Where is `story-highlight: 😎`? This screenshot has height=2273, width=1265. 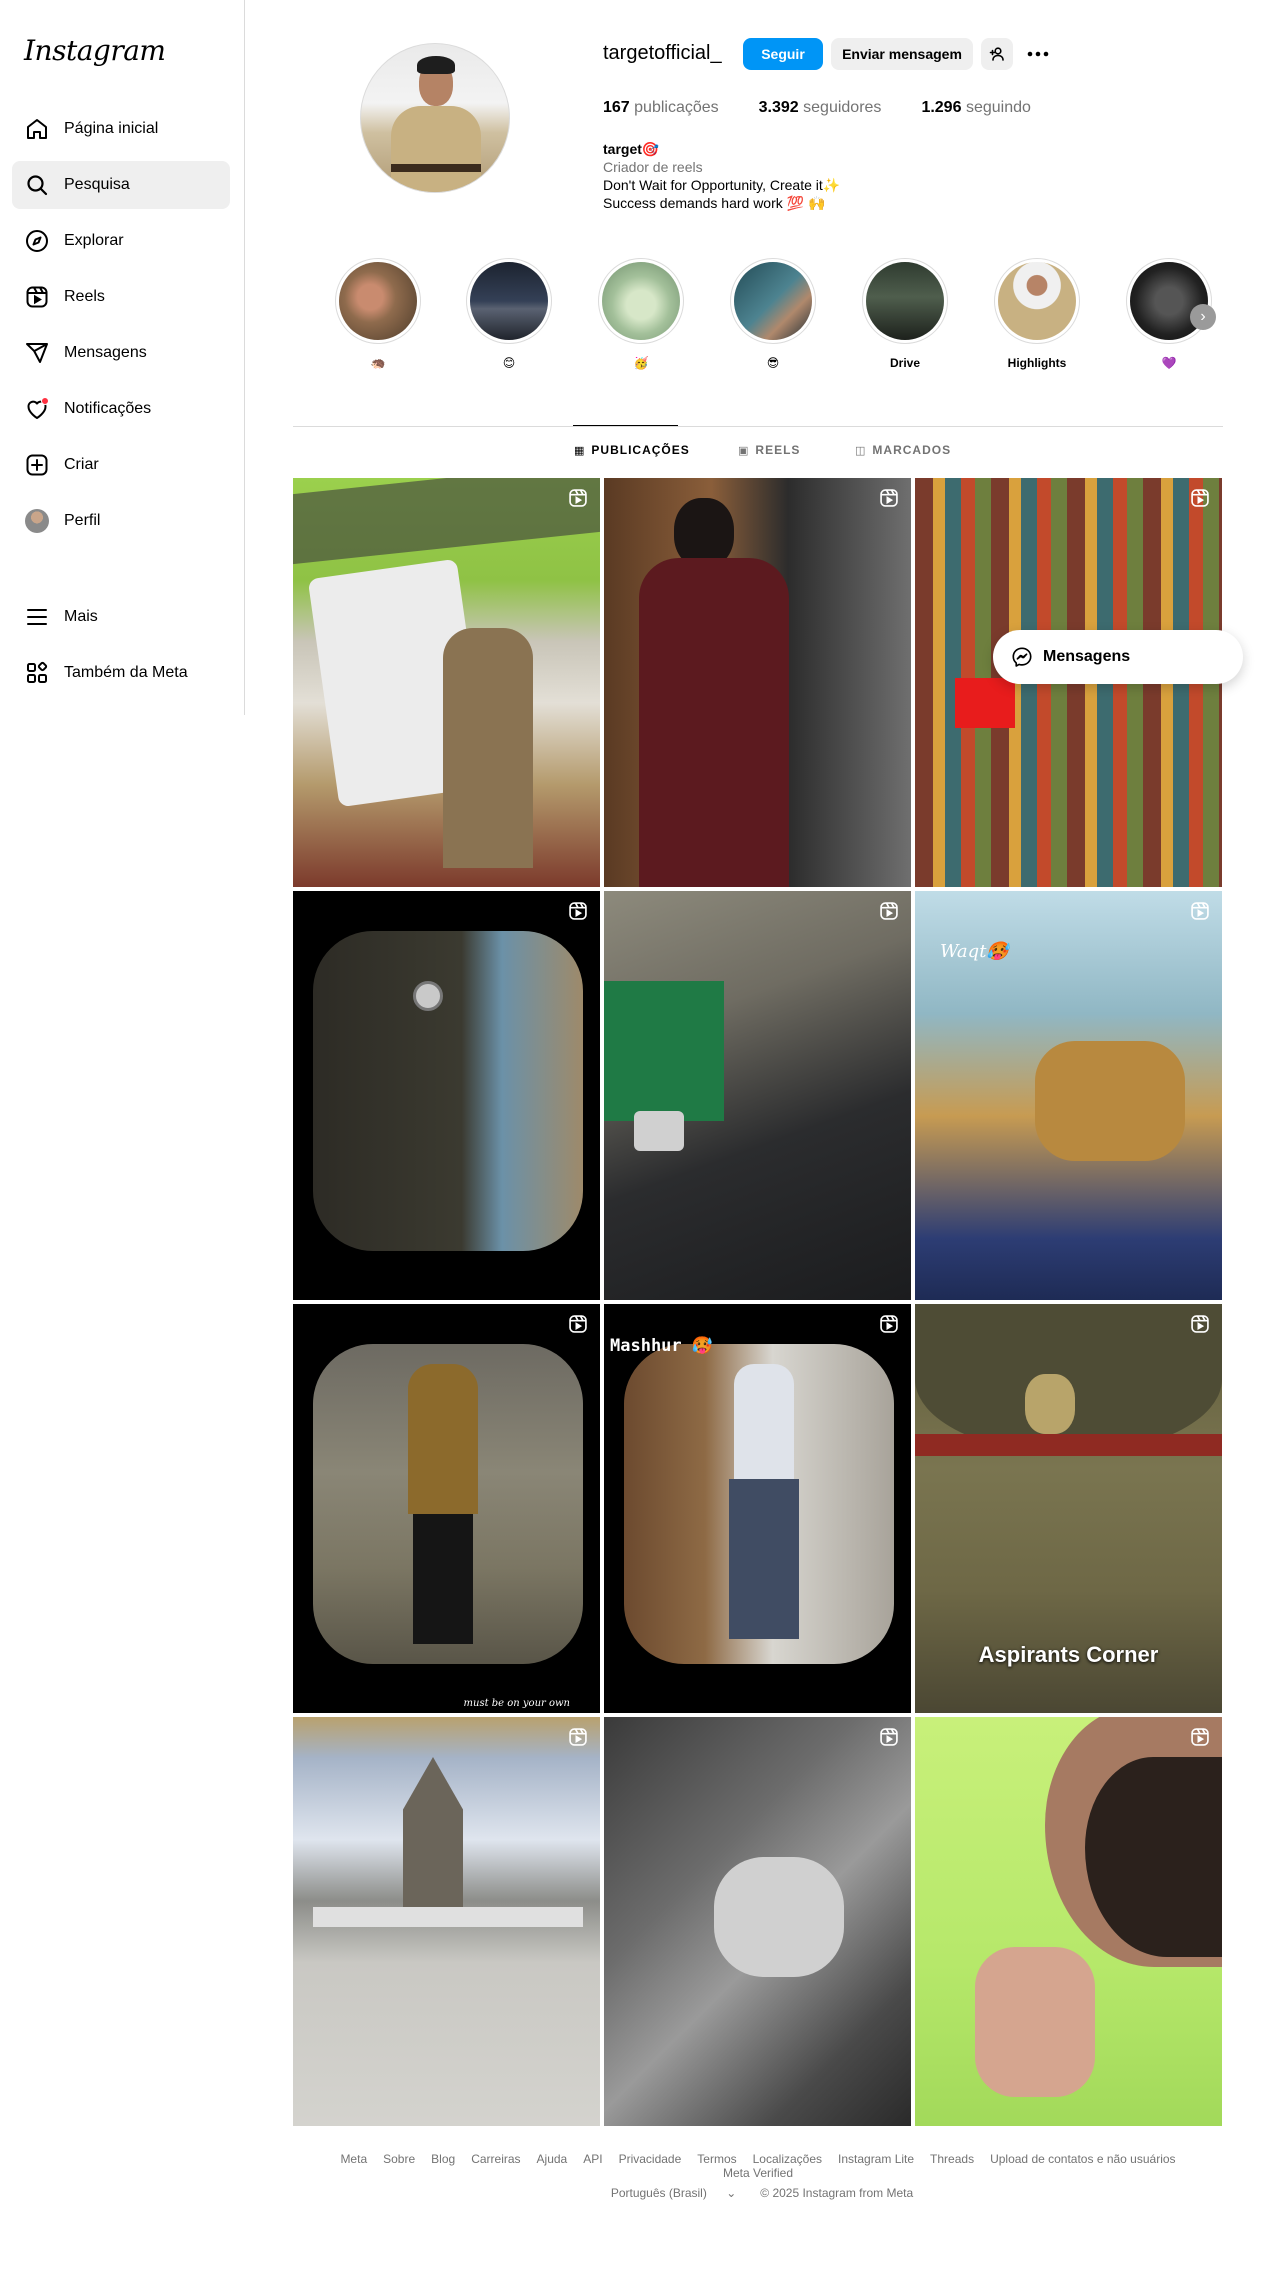 story-highlight: 😎 is located at coordinates (773, 315).